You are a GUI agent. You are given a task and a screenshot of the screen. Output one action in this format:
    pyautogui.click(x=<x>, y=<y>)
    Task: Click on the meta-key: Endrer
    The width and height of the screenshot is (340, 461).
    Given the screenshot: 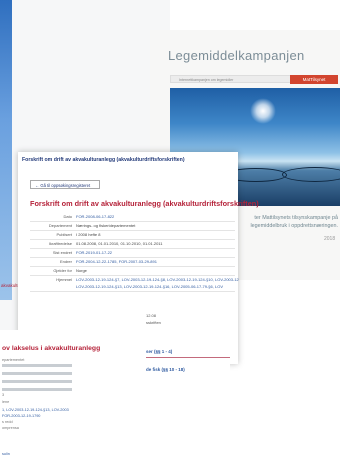 What is the action you would take?
    pyautogui.click(x=65, y=261)
    